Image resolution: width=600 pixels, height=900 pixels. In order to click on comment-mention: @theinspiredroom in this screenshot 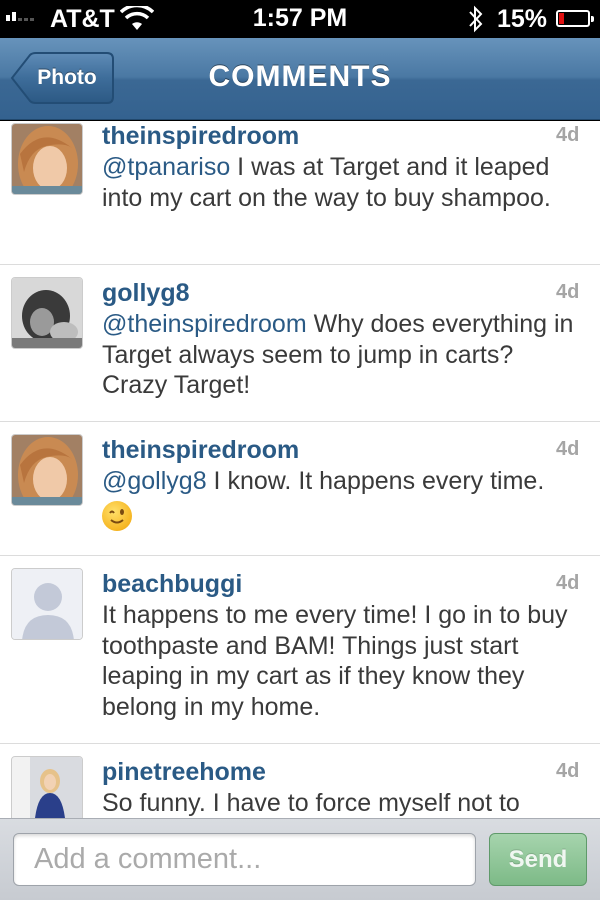, I will do `click(204, 324)`.